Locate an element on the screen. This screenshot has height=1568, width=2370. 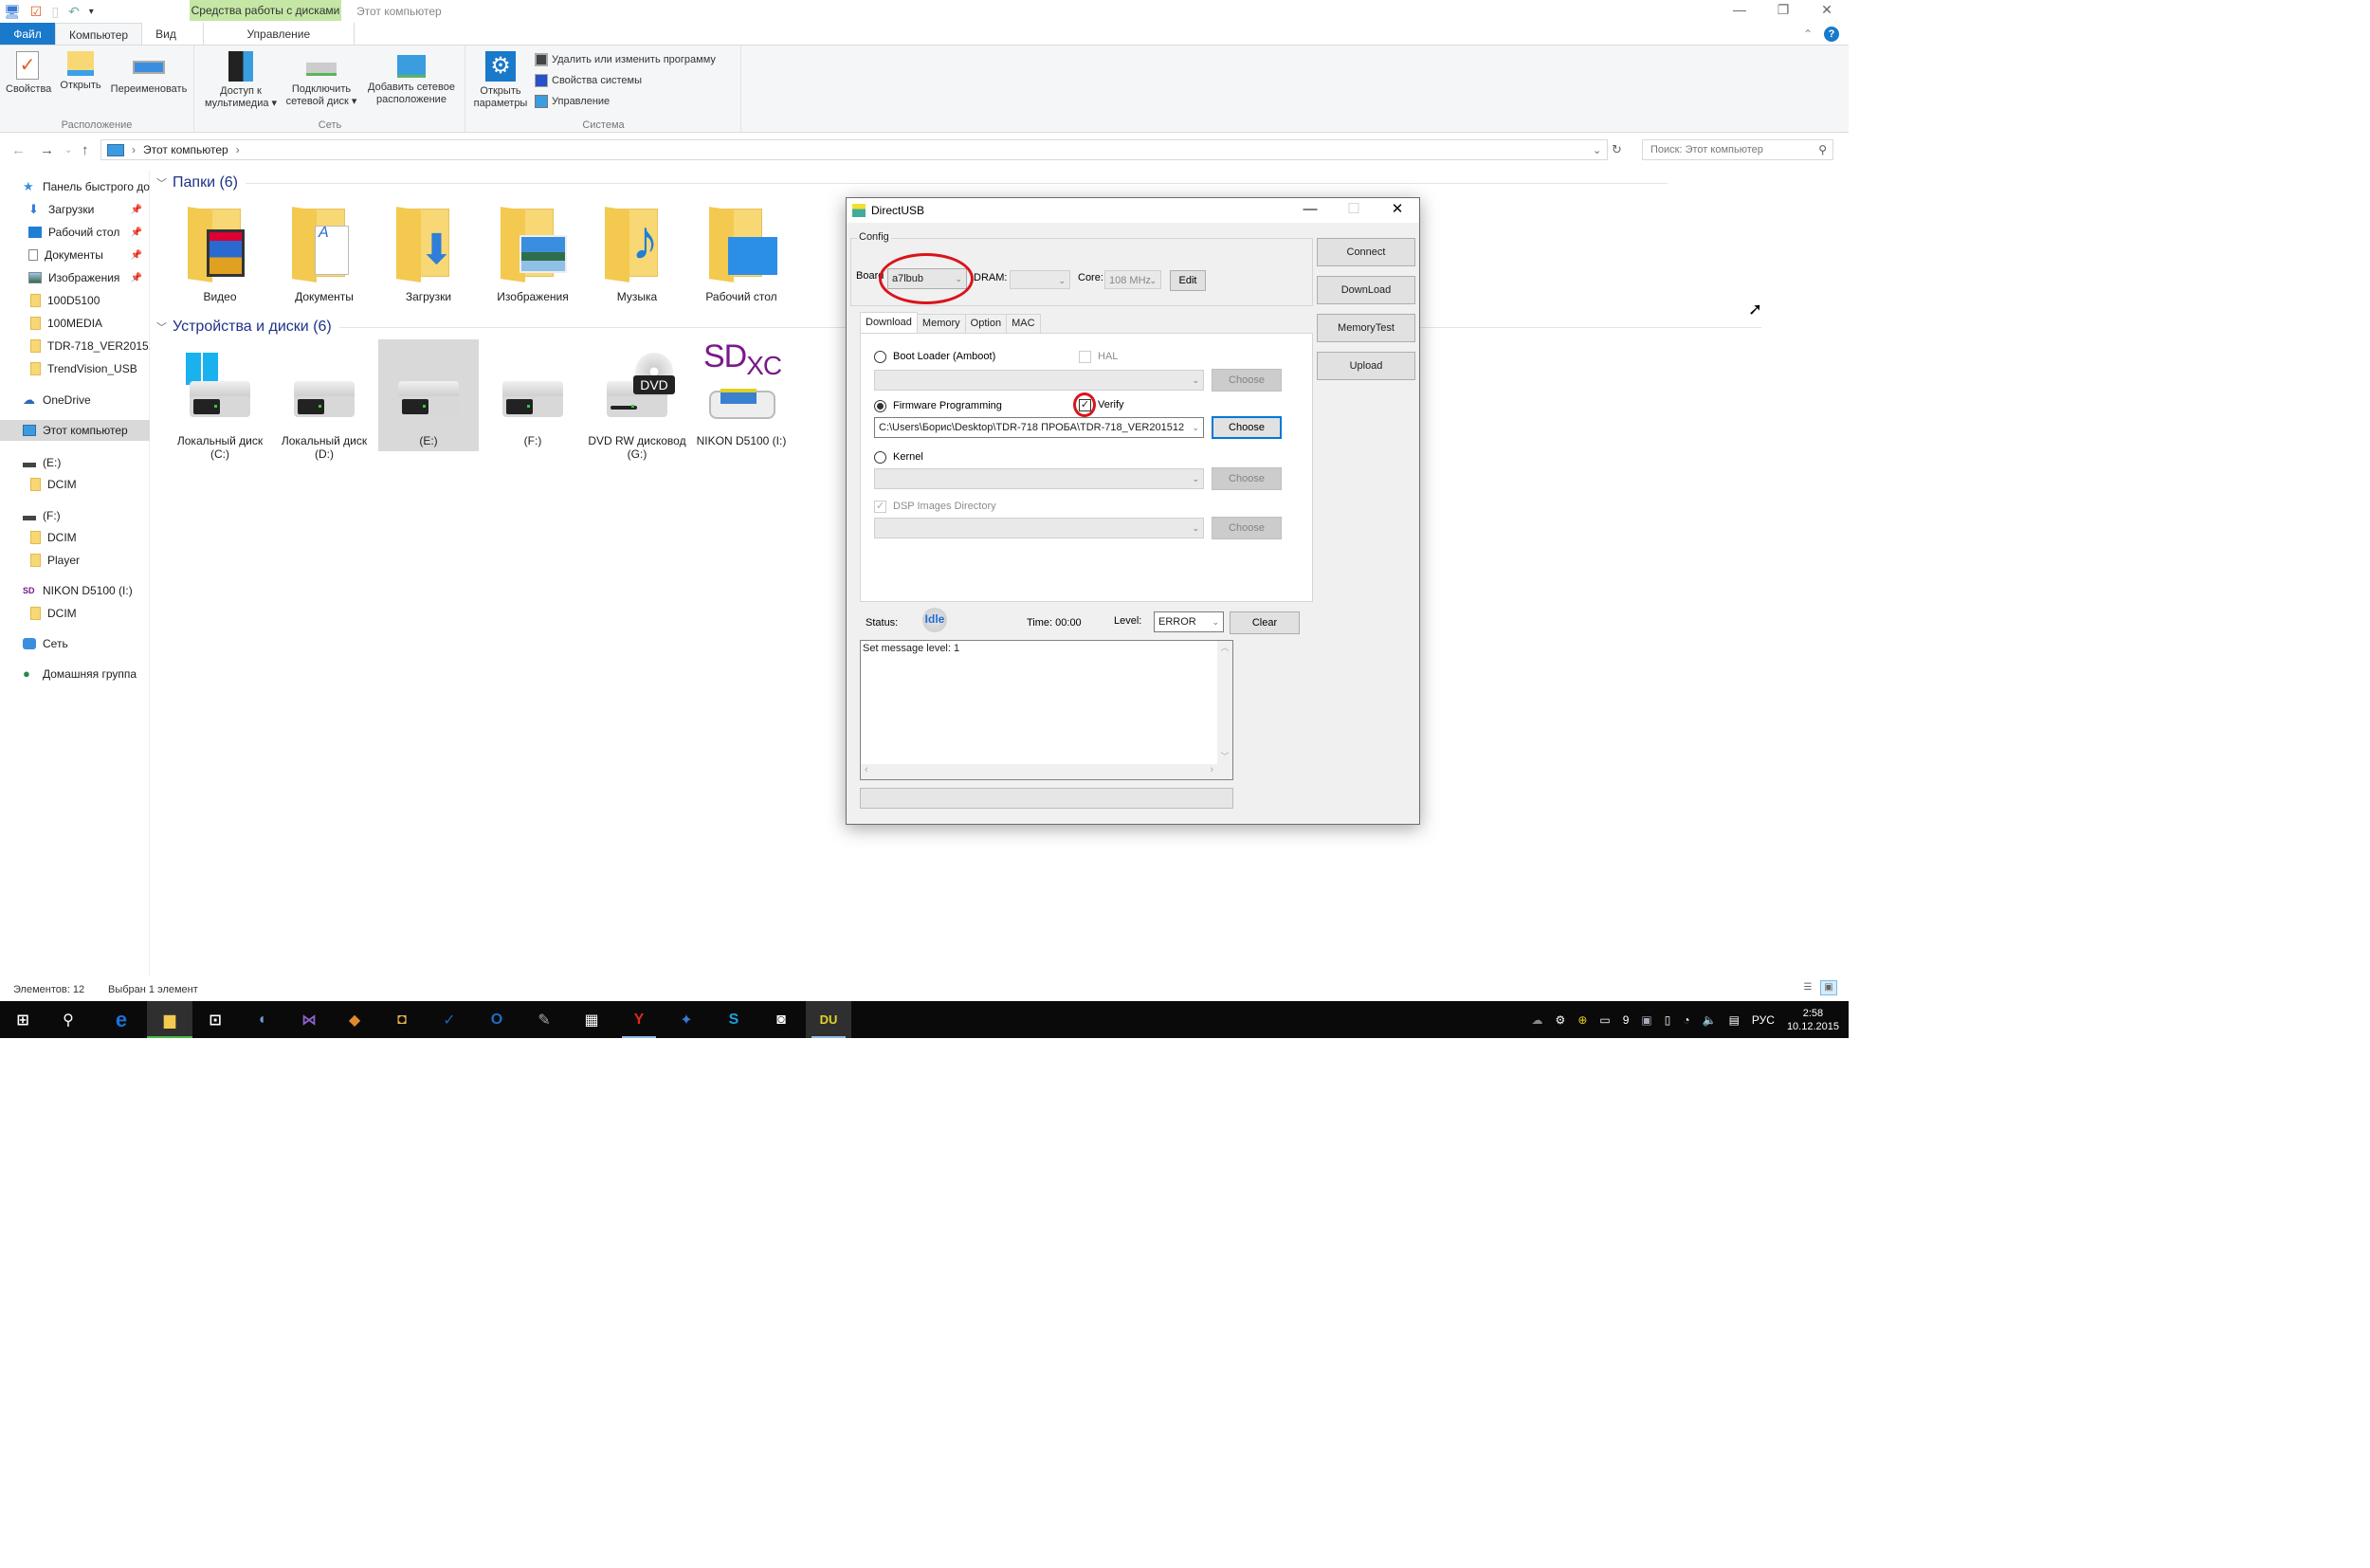
tab-view: Вид is located at coordinates (166, 34).